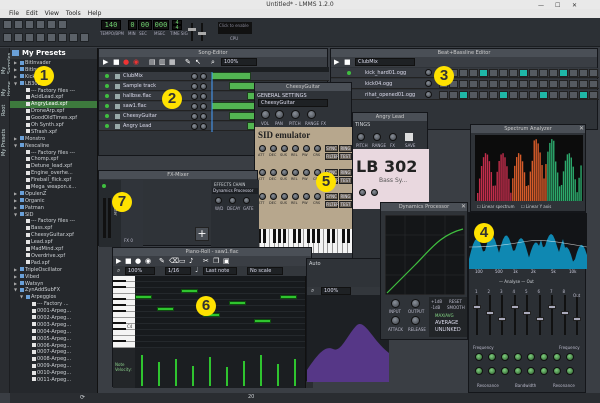 This screenshot has width=600, height=403. Describe the element at coordinates (191, 261) in the screenshot. I see `pr-detune-icon: ♪` at that location.